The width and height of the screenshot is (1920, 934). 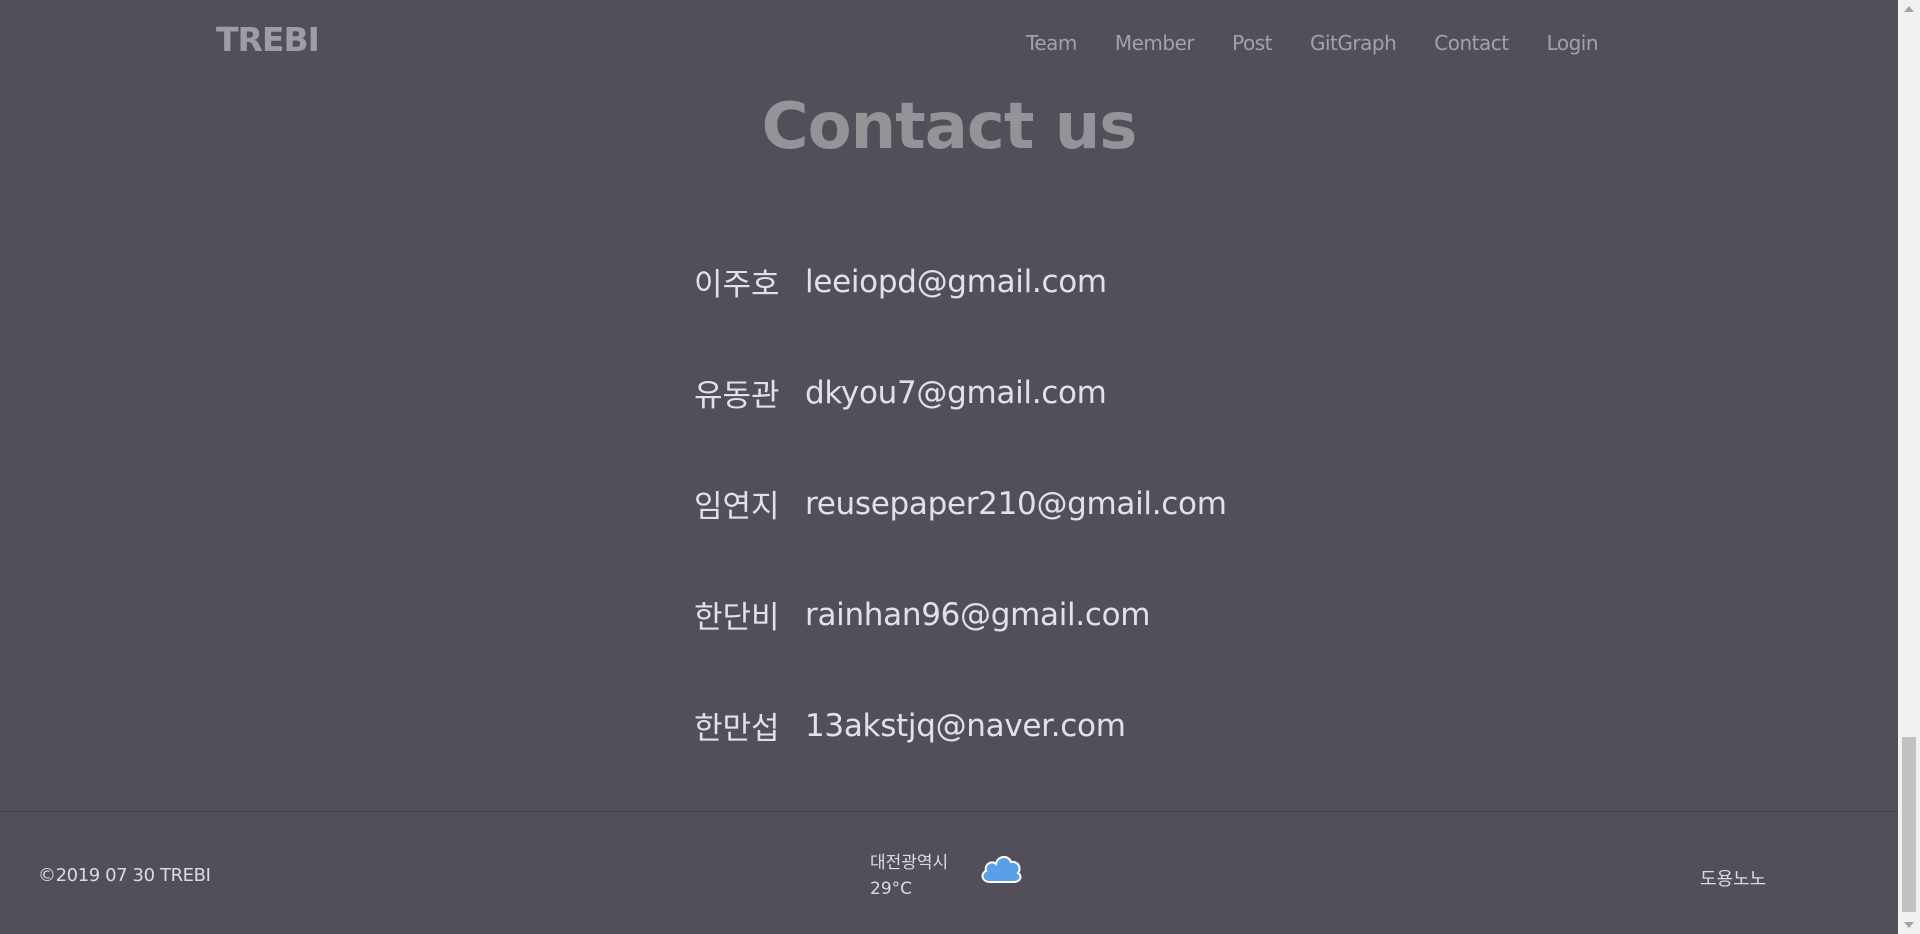 What do you see at coordinates (946, 873) in the screenshot?
I see `weather-widget: 대전광역시 29°C` at bounding box center [946, 873].